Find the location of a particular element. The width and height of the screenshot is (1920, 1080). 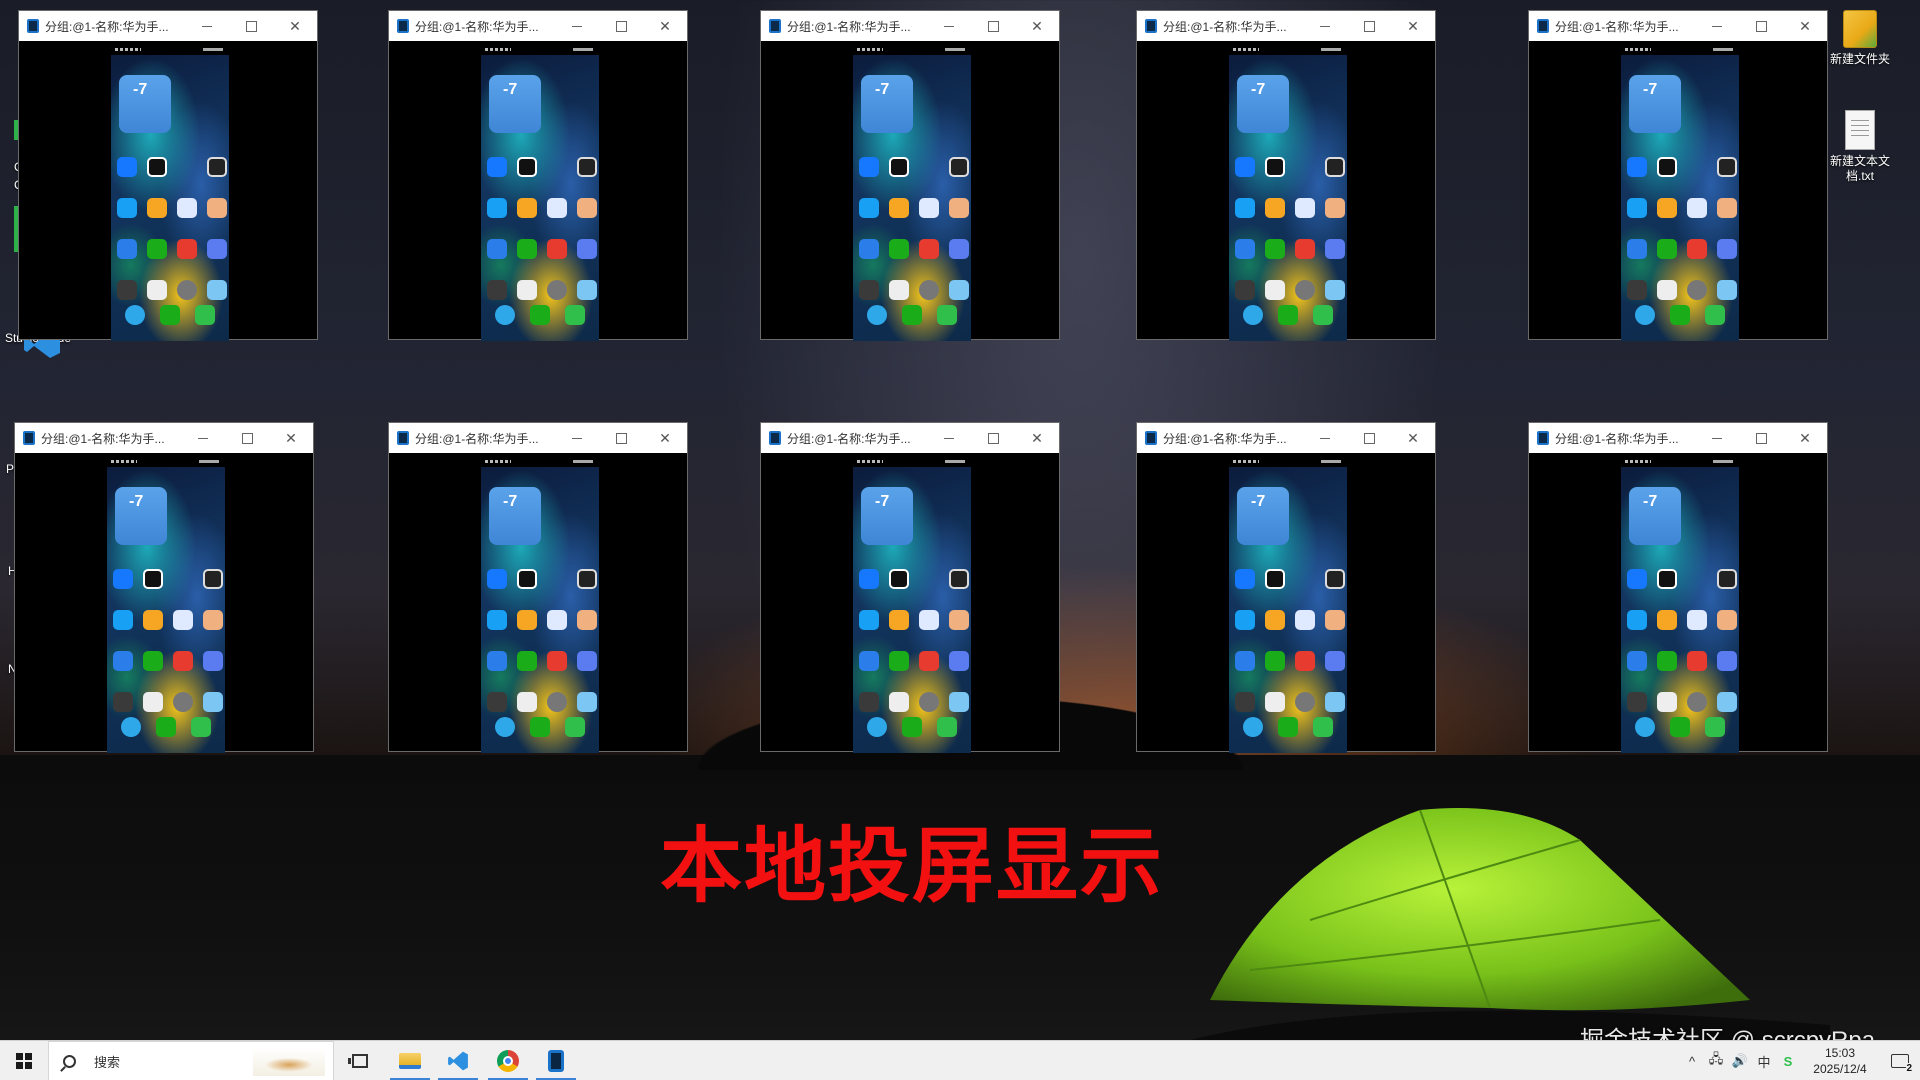

network-icon: 🖧 is located at coordinates (1716, 1060).